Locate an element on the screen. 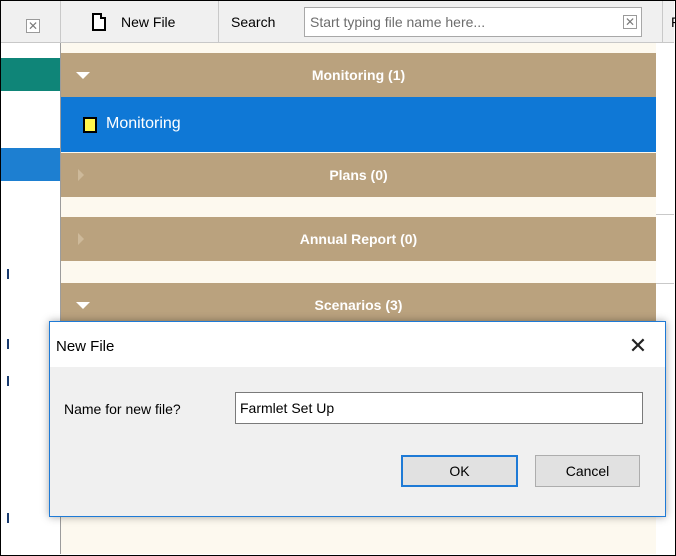 The image size is (676, 556). group-header-label: Annual Report (0) is located at coordinates (358, 239).